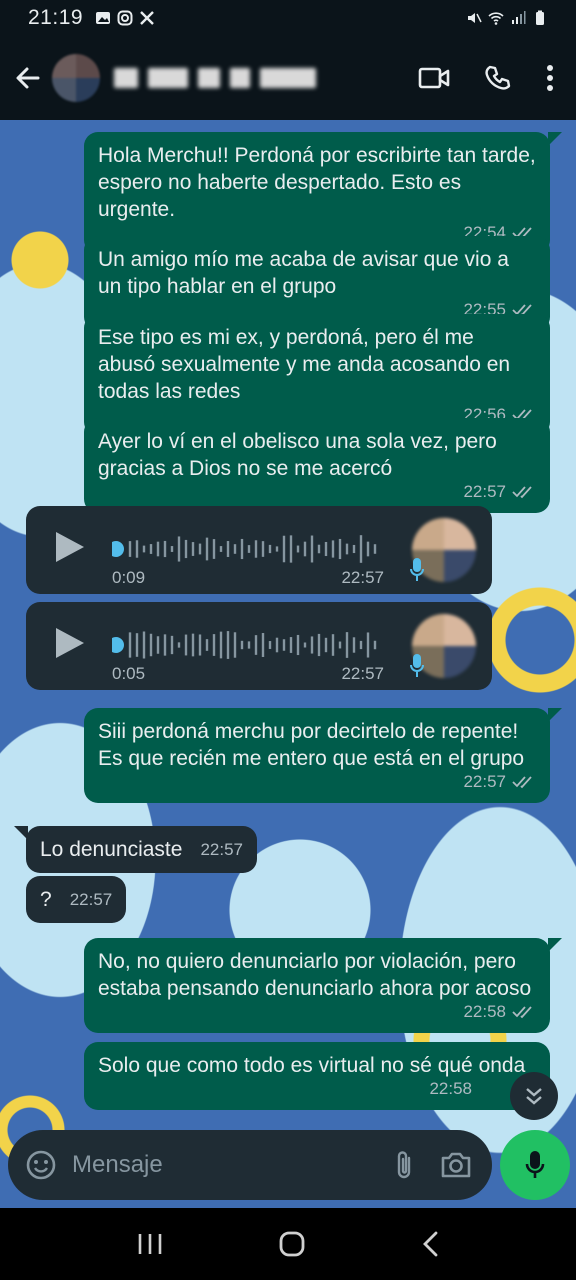  I want to click on message-input, so click(202, 1165).